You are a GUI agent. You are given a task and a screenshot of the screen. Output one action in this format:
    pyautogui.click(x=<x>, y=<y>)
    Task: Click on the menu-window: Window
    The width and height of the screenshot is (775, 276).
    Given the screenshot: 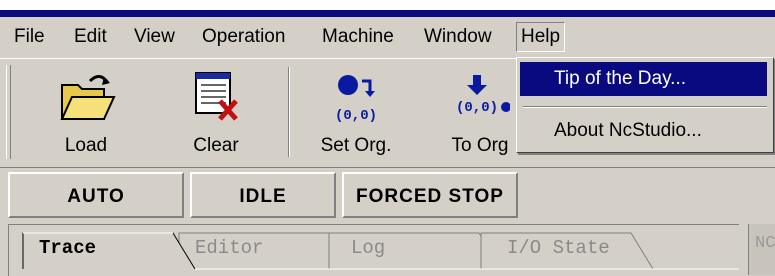 What is the action you would take?
    pyautogui.click(x=458, y=37)
    